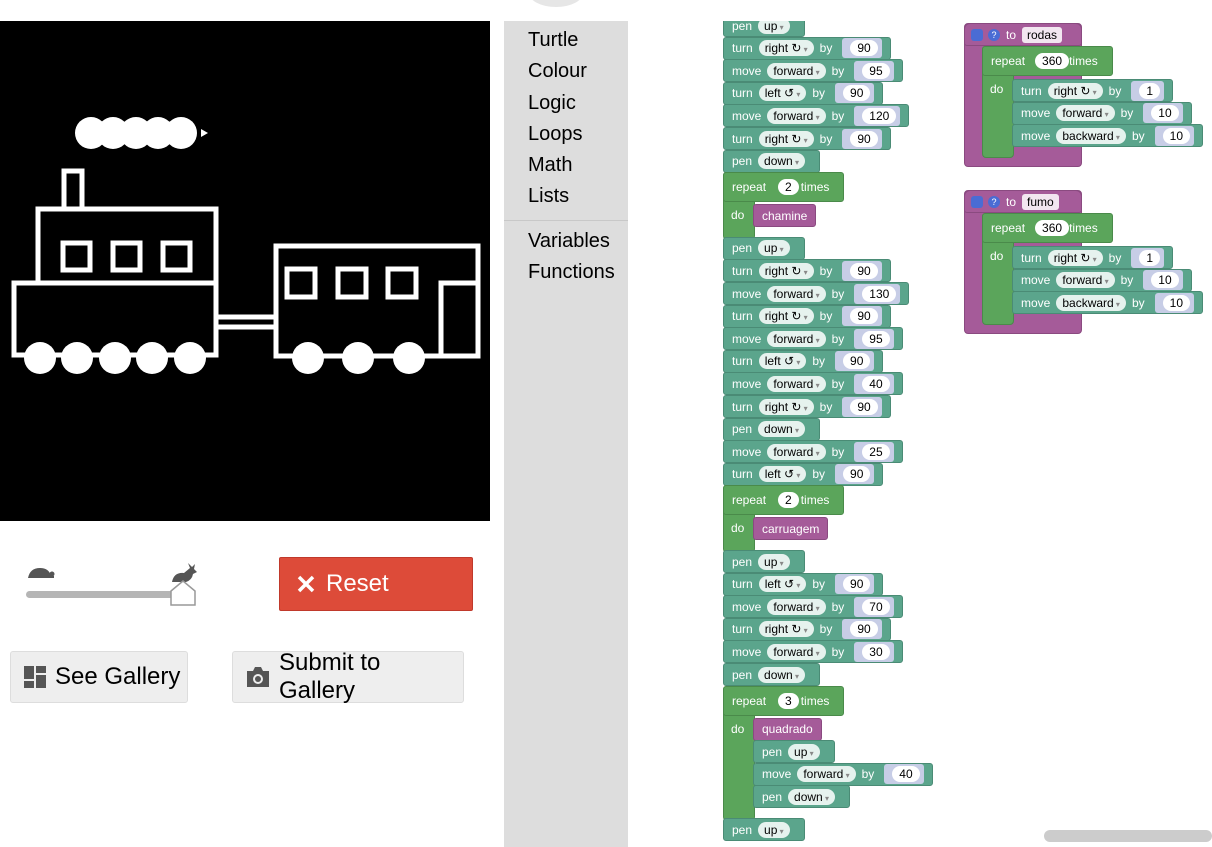 This screenshot has width=1212, height=847. I want to click on procedure-definition-rodas: ? to rodas, so click(1023, 34).